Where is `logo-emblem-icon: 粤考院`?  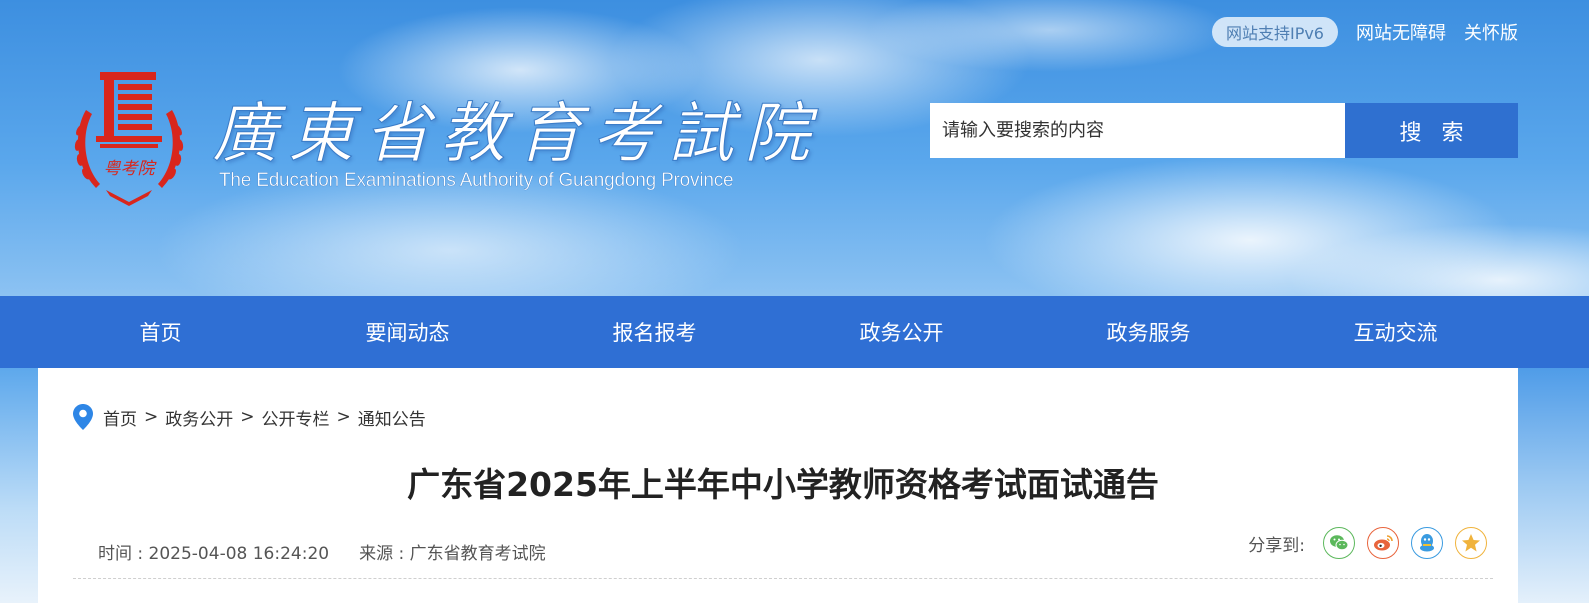
logo-emblem-icon: 粤考院 is located at coordinates (129, 138).